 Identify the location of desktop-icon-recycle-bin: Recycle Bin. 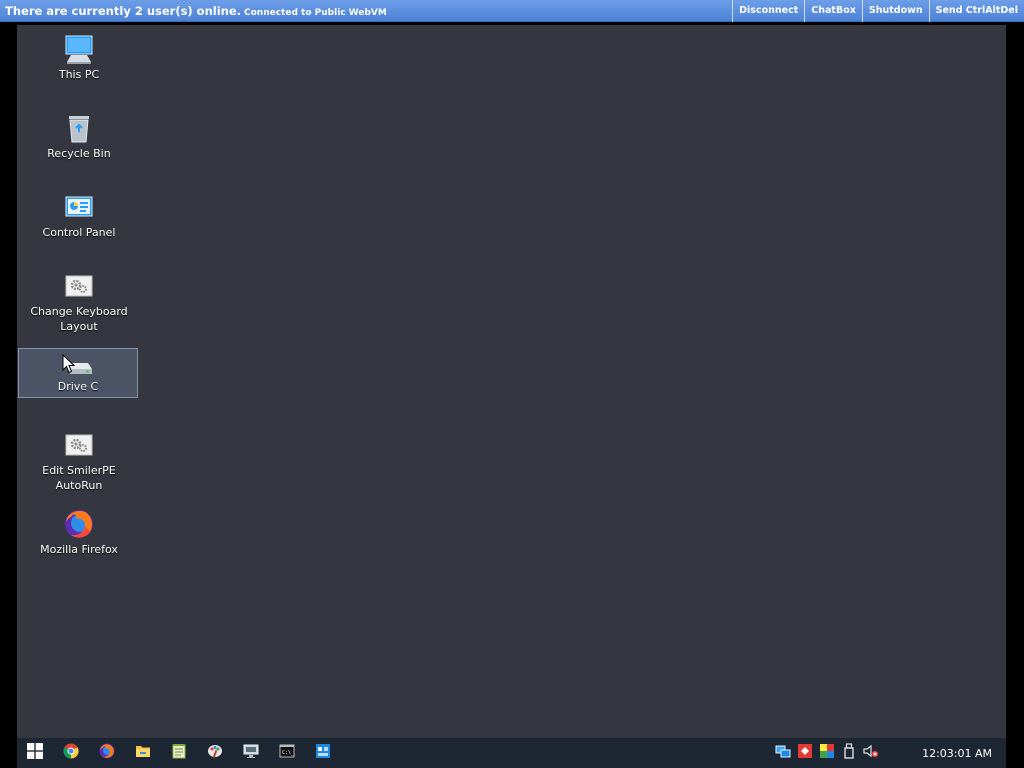
(79, 136).